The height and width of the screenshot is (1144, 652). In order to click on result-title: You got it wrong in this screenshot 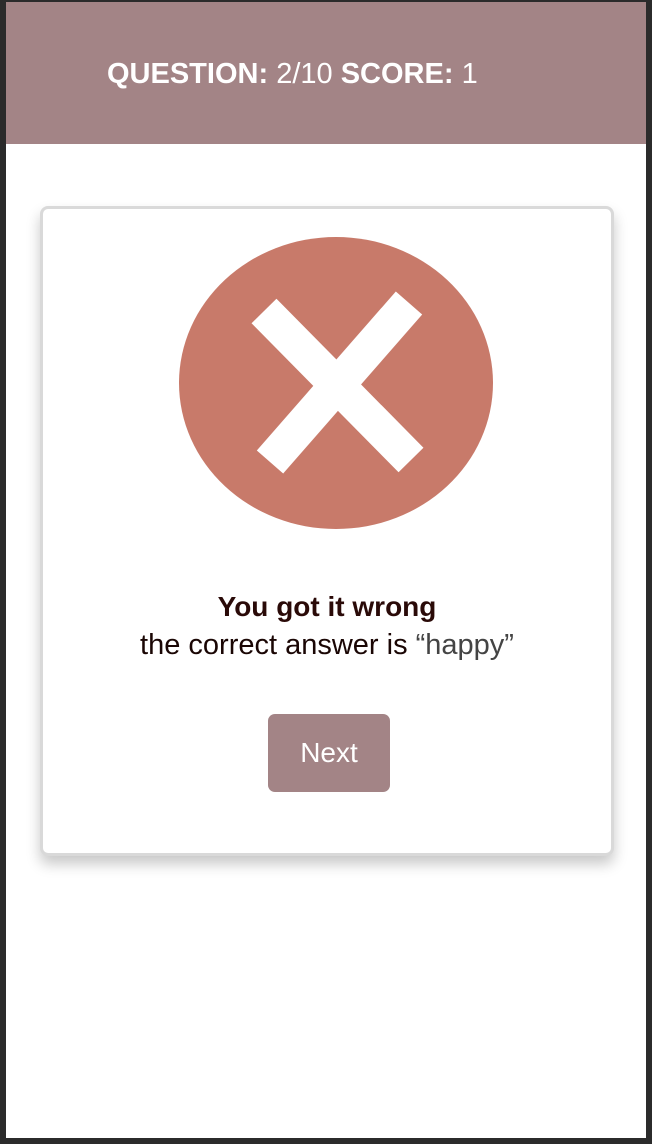, I will do `click(327, 606)`.